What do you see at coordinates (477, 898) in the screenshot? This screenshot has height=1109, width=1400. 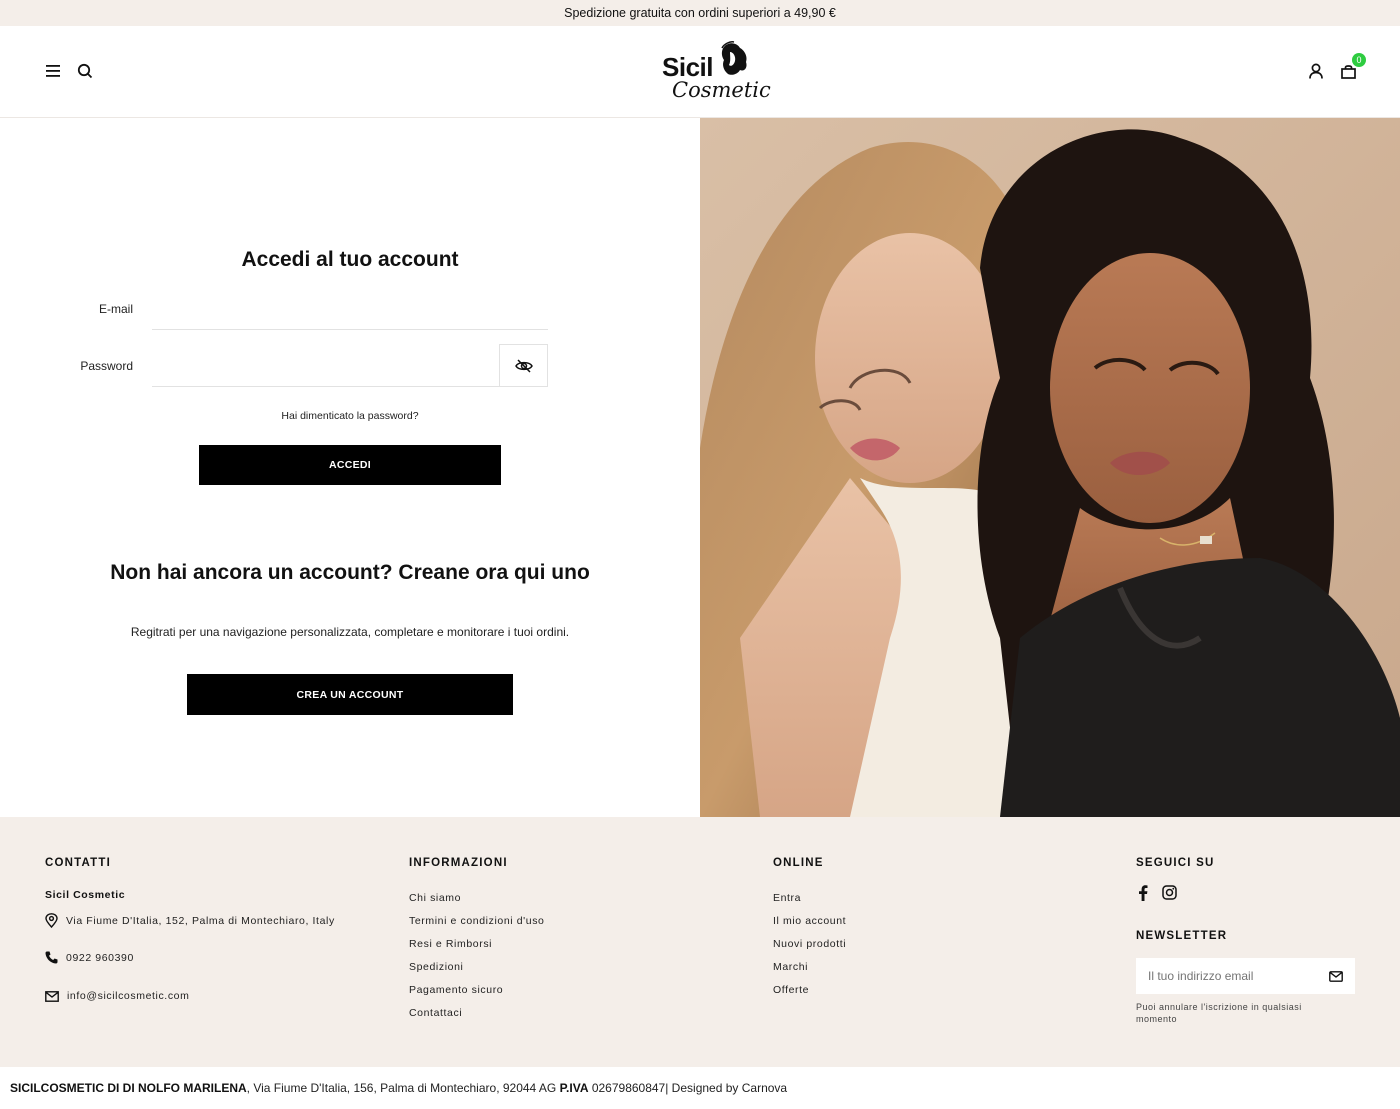 I see `footer-link-chi-siamo: Chi siamo` at bounding box center [477, 898].